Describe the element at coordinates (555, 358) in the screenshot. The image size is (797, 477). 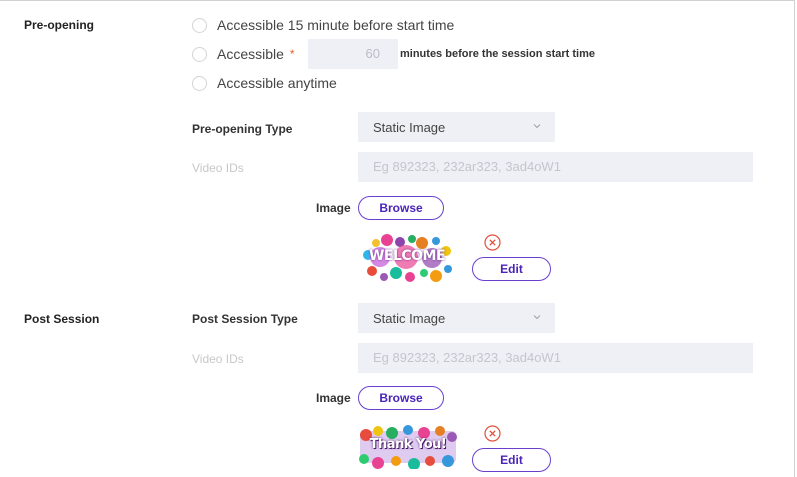
I see `post-session-video-ids-input: Eg 892323, 232ar323, 3ad4oW1` at that location.